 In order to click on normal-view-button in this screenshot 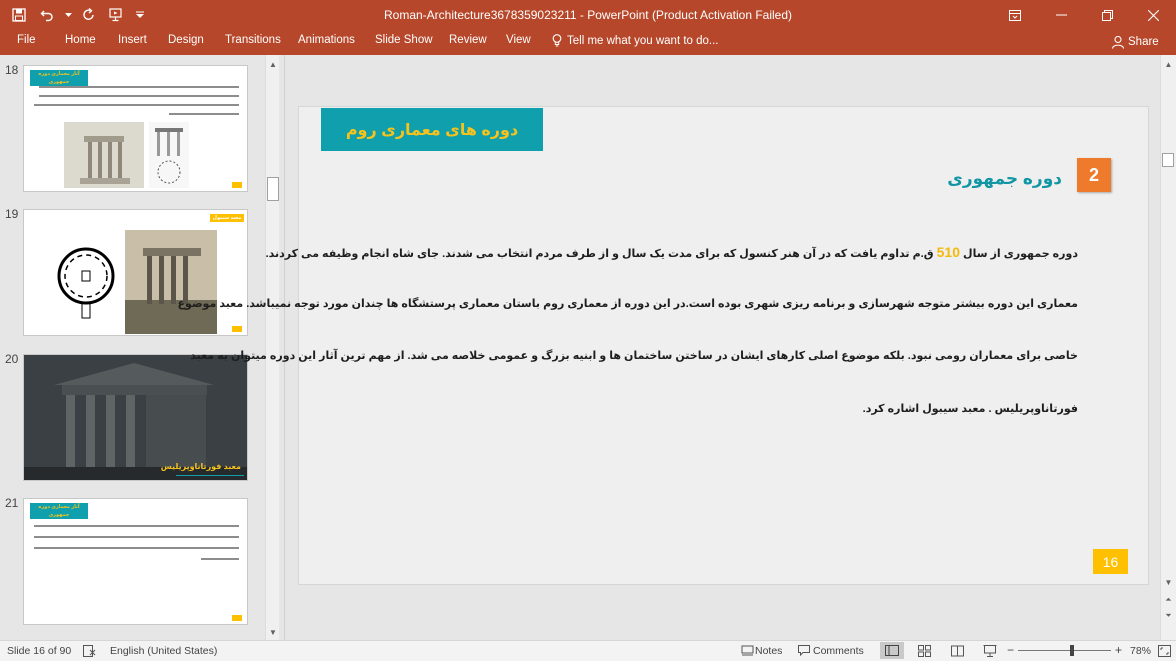, I will do `click(892, 650)`.